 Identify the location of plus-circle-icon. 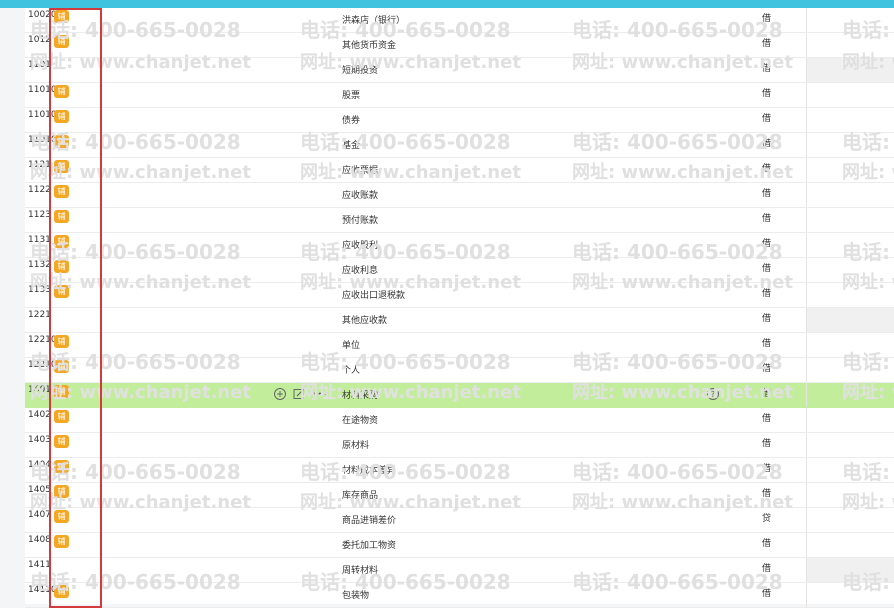
(280, 394).